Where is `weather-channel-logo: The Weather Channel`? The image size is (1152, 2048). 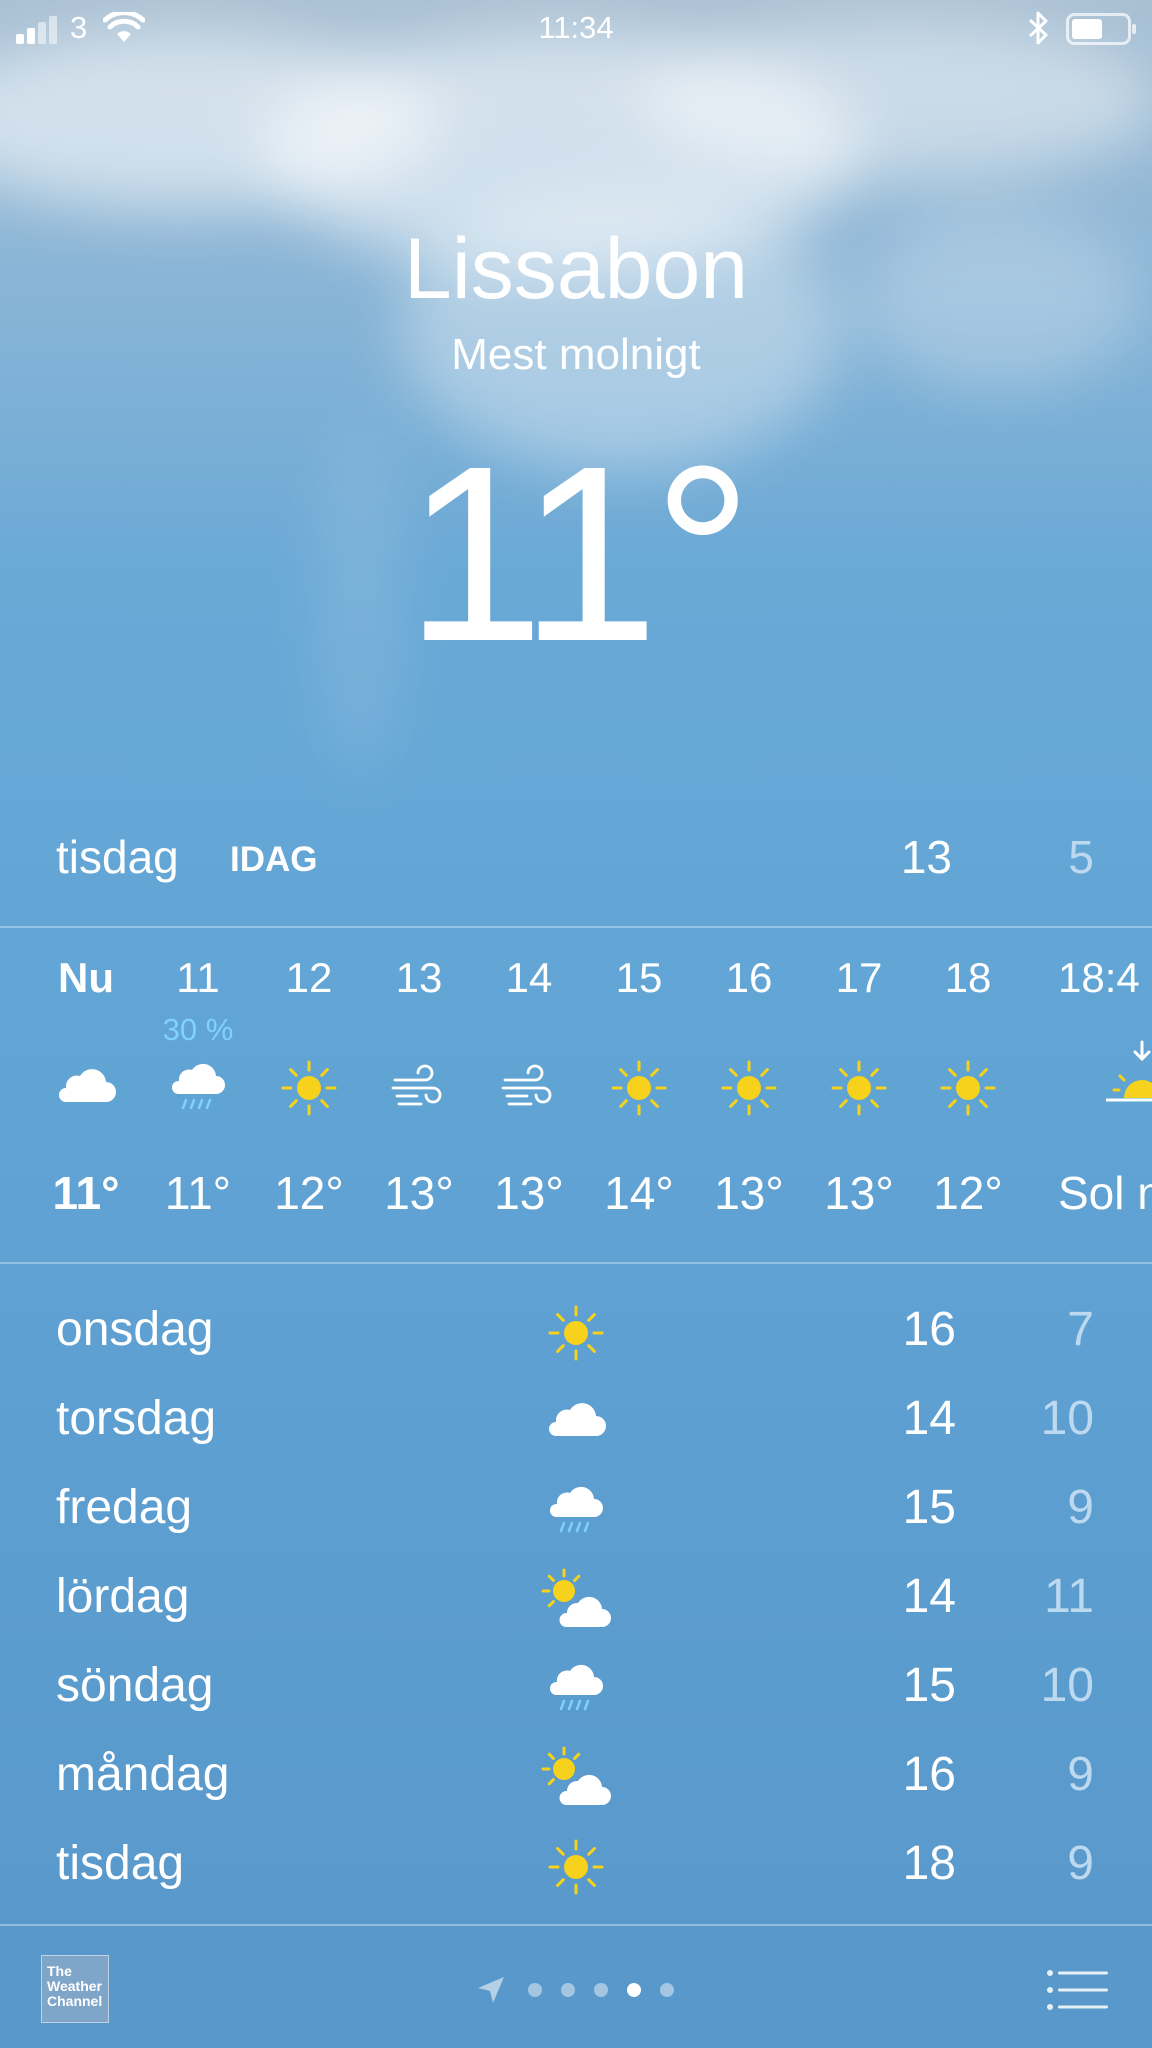
weather-channel-logo: The Weather Channel is located at coordinates (75, 1989).